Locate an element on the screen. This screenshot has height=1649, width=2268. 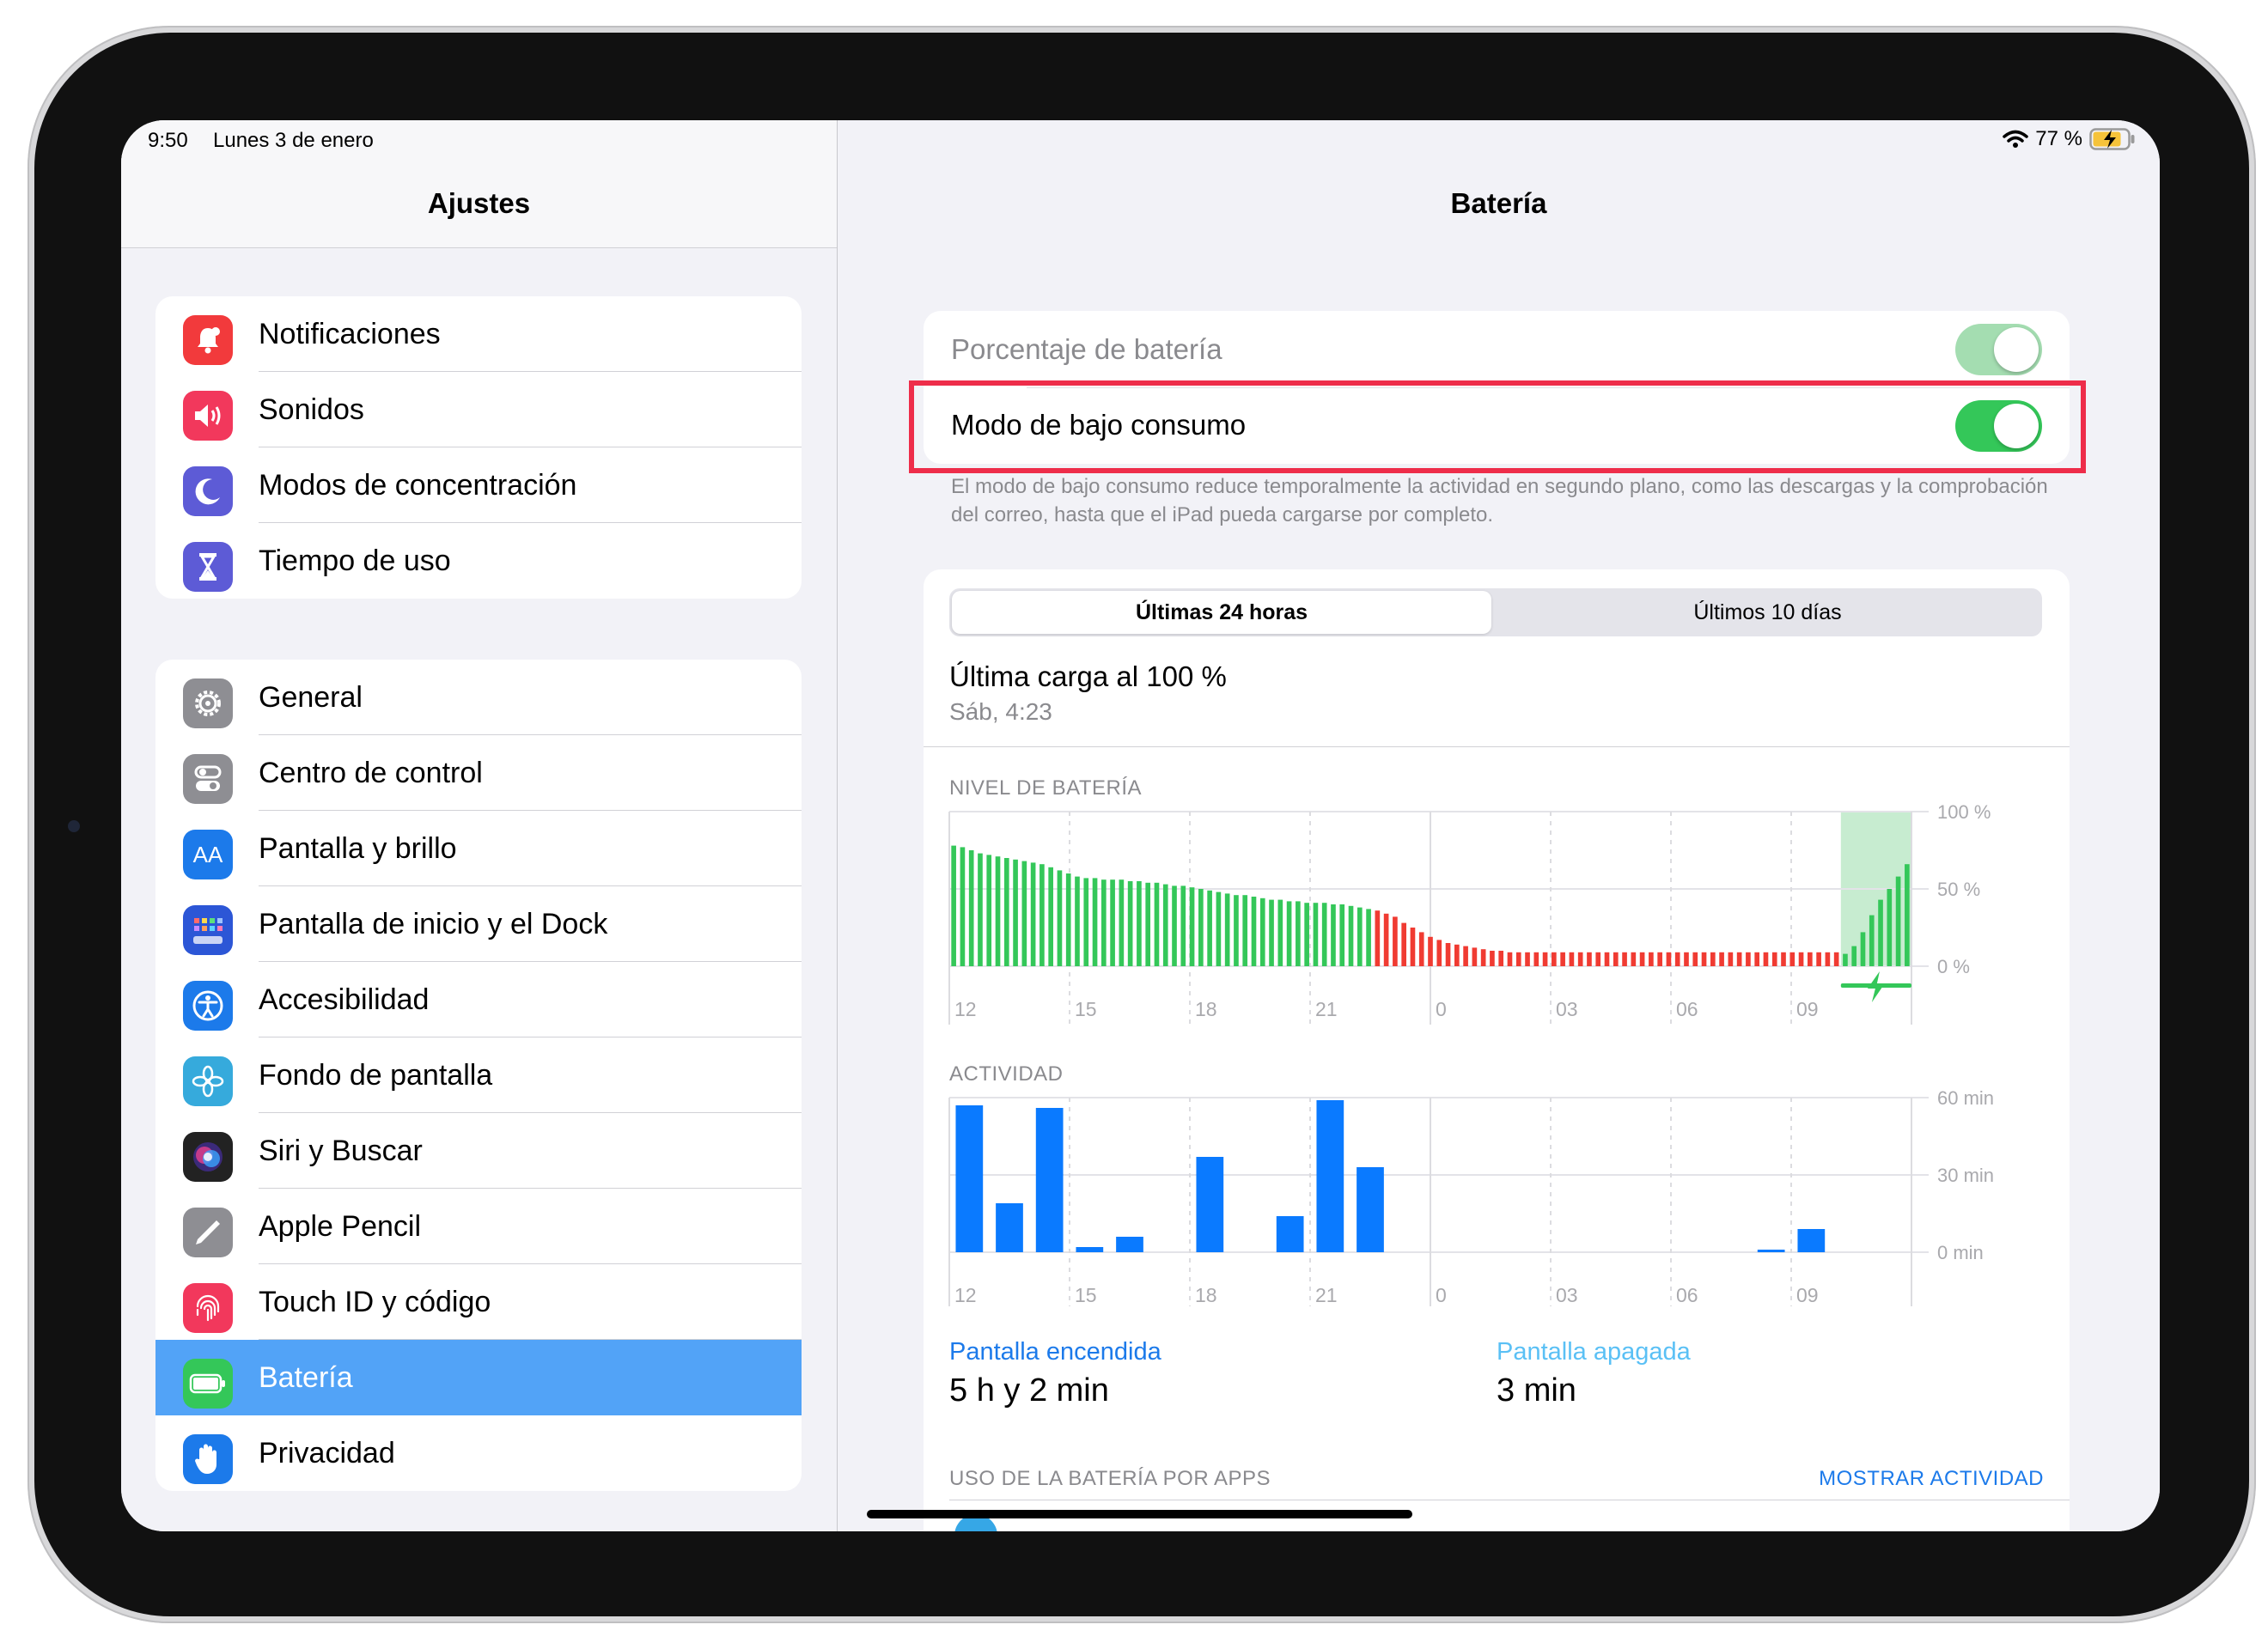
battery-percentage-label: Porcentaje de batería is located at coordinates (1086, 349).